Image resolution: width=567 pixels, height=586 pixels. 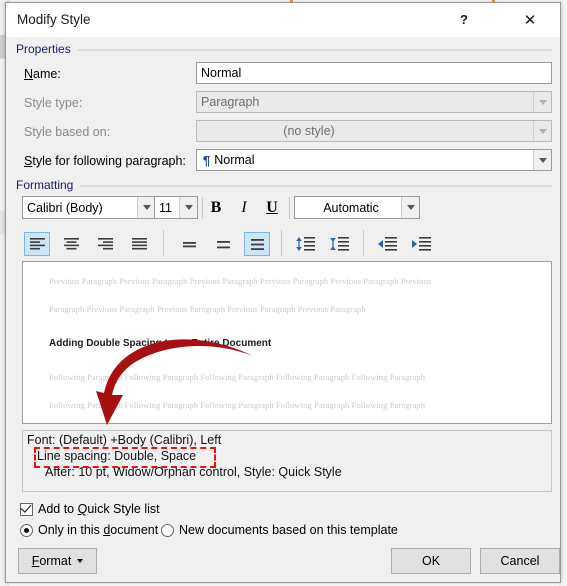 What do you see at coordinates (47, 185) in the screenshot?
I see `formatting-group-label: Formatting` at bounding box center [47, 185].